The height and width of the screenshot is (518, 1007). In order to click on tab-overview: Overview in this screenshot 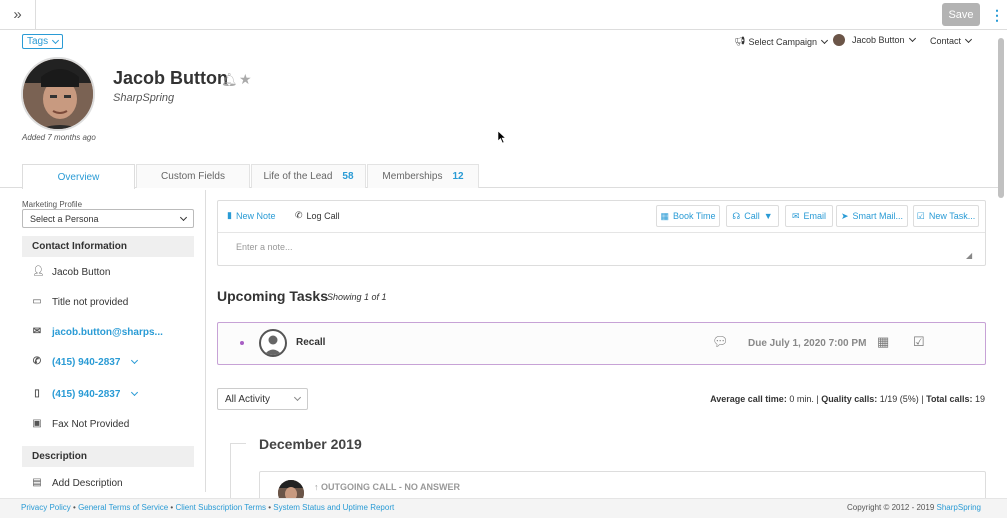, I will do `click(78, 176)`.